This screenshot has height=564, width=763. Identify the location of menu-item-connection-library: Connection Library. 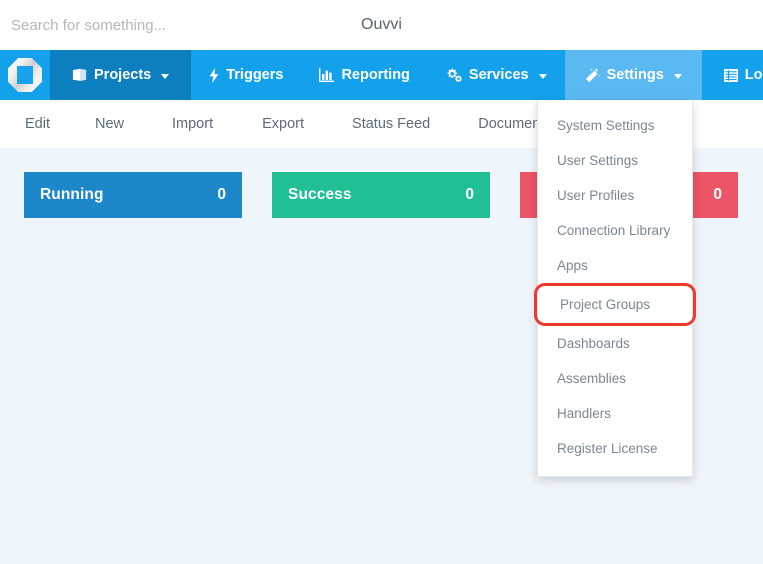
(615, 230).